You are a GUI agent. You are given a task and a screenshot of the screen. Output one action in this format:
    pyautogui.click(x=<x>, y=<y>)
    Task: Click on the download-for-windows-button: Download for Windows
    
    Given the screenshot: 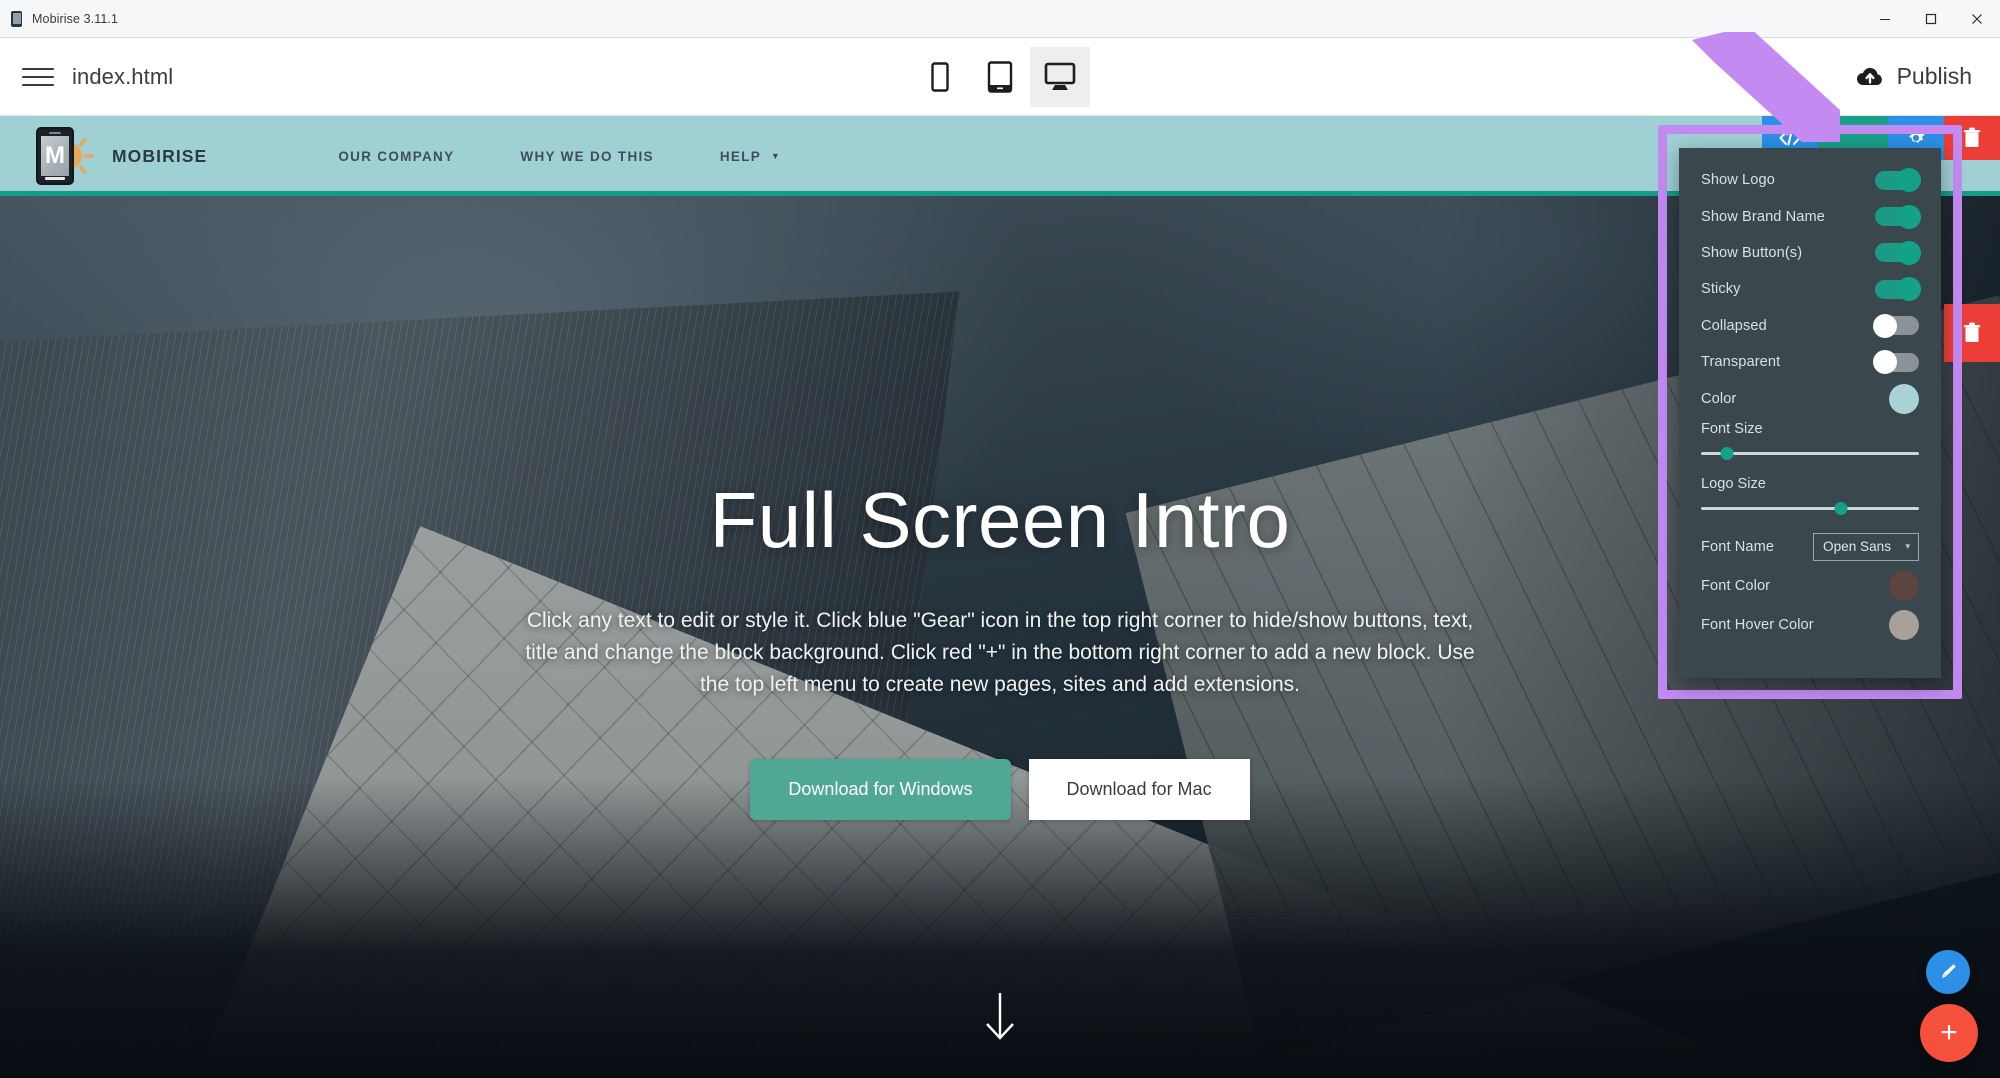 What is the action you would take?
    pyautogui.click(x=880, y=789)
    